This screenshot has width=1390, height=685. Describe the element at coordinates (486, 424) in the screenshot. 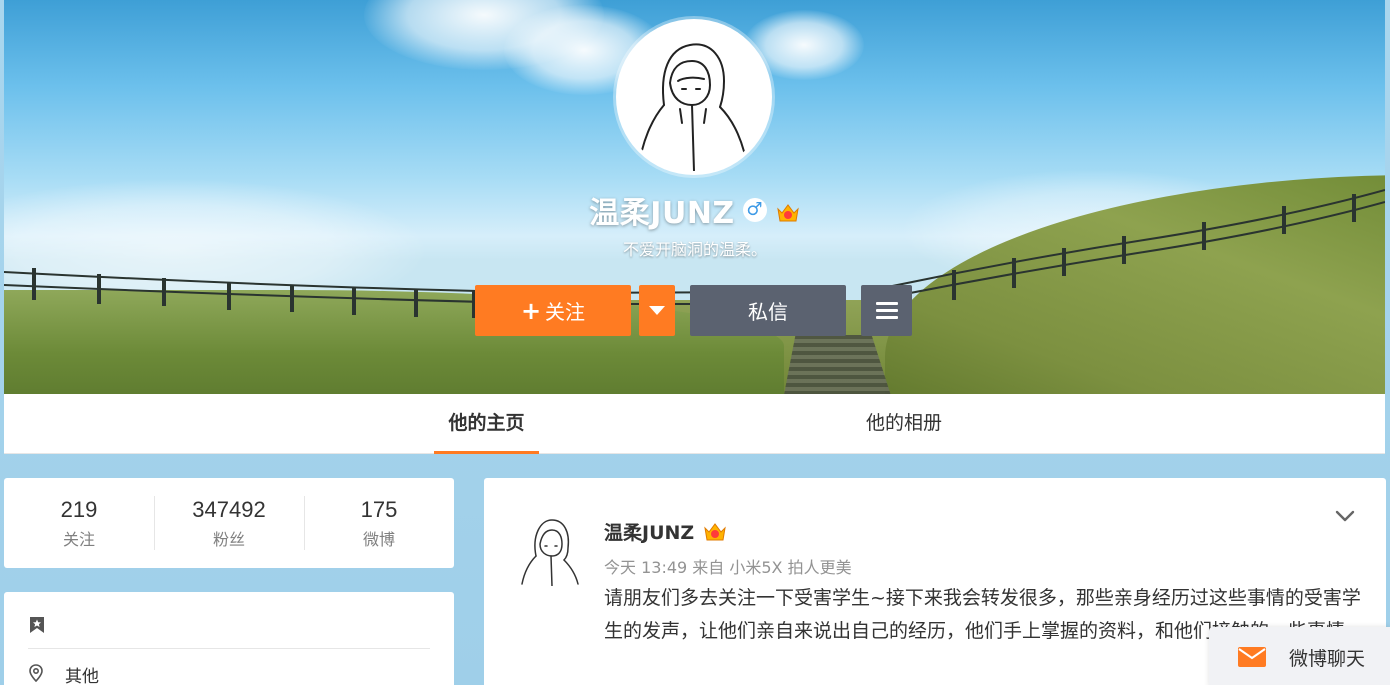

I see `tab-home: 他的主页` at that location.